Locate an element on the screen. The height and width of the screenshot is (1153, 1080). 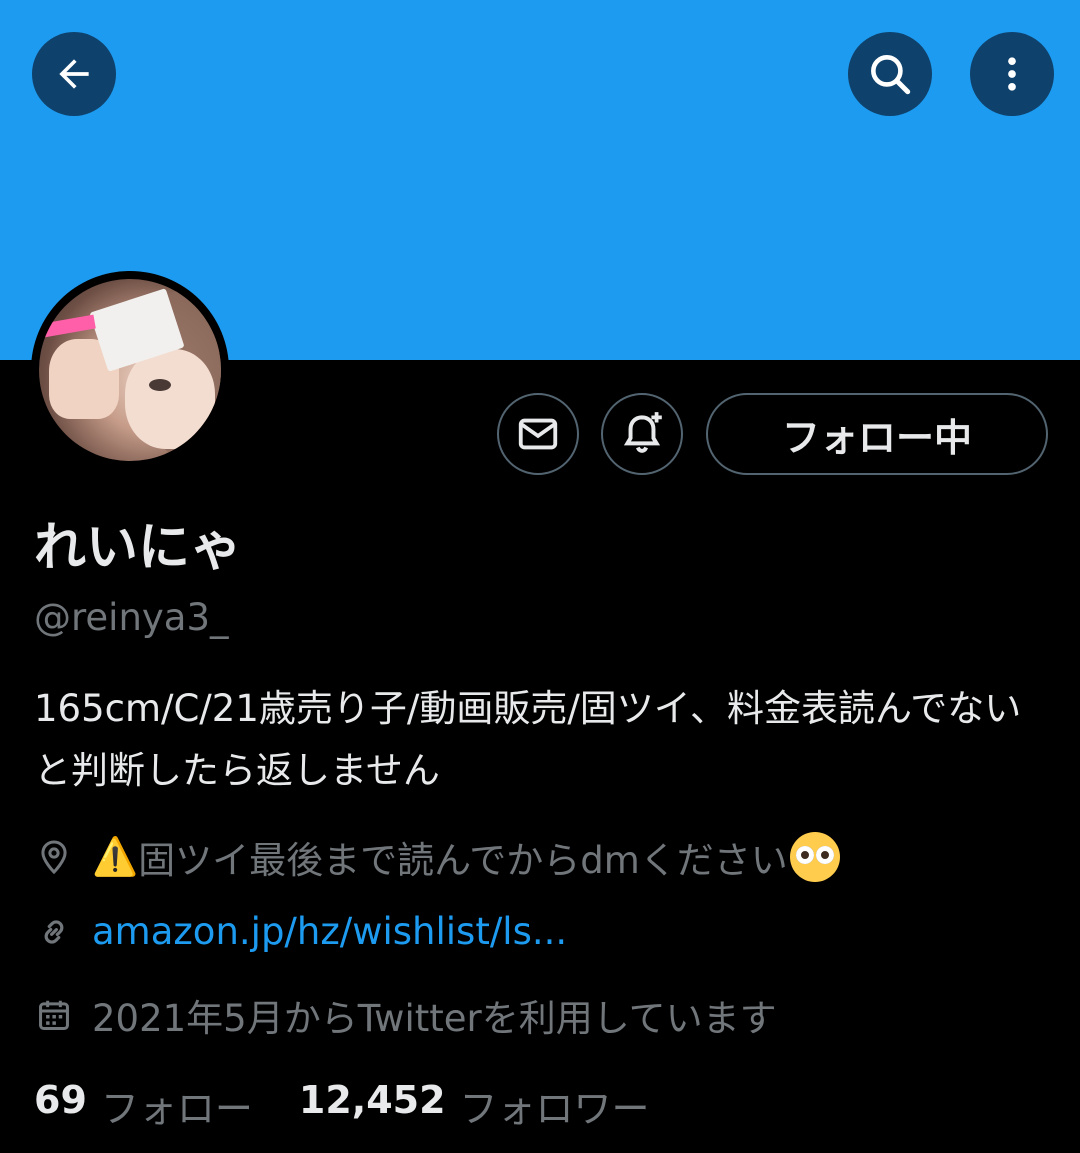
more-vertical-icon is located at coordinates (1012, 74).